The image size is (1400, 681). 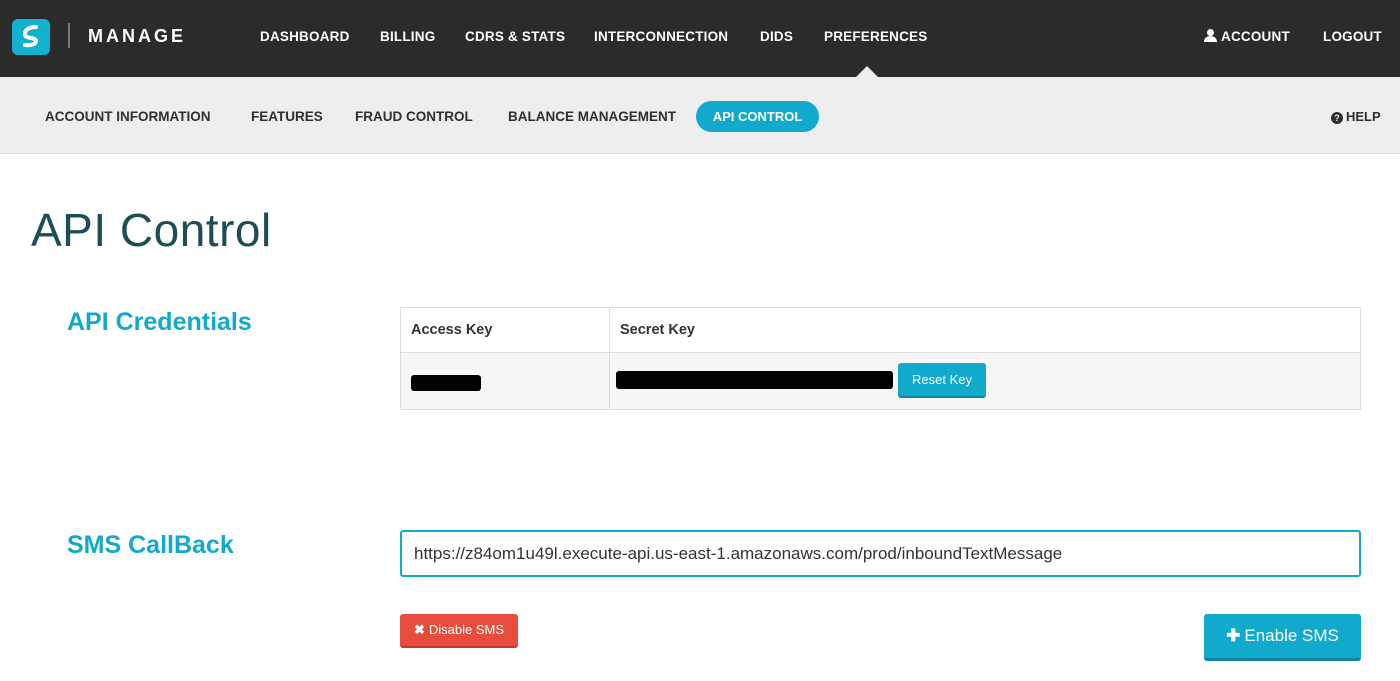 I want to click on subnav-balance-management: BALANCE MANAGEMENT, so click(x=592, y=116).